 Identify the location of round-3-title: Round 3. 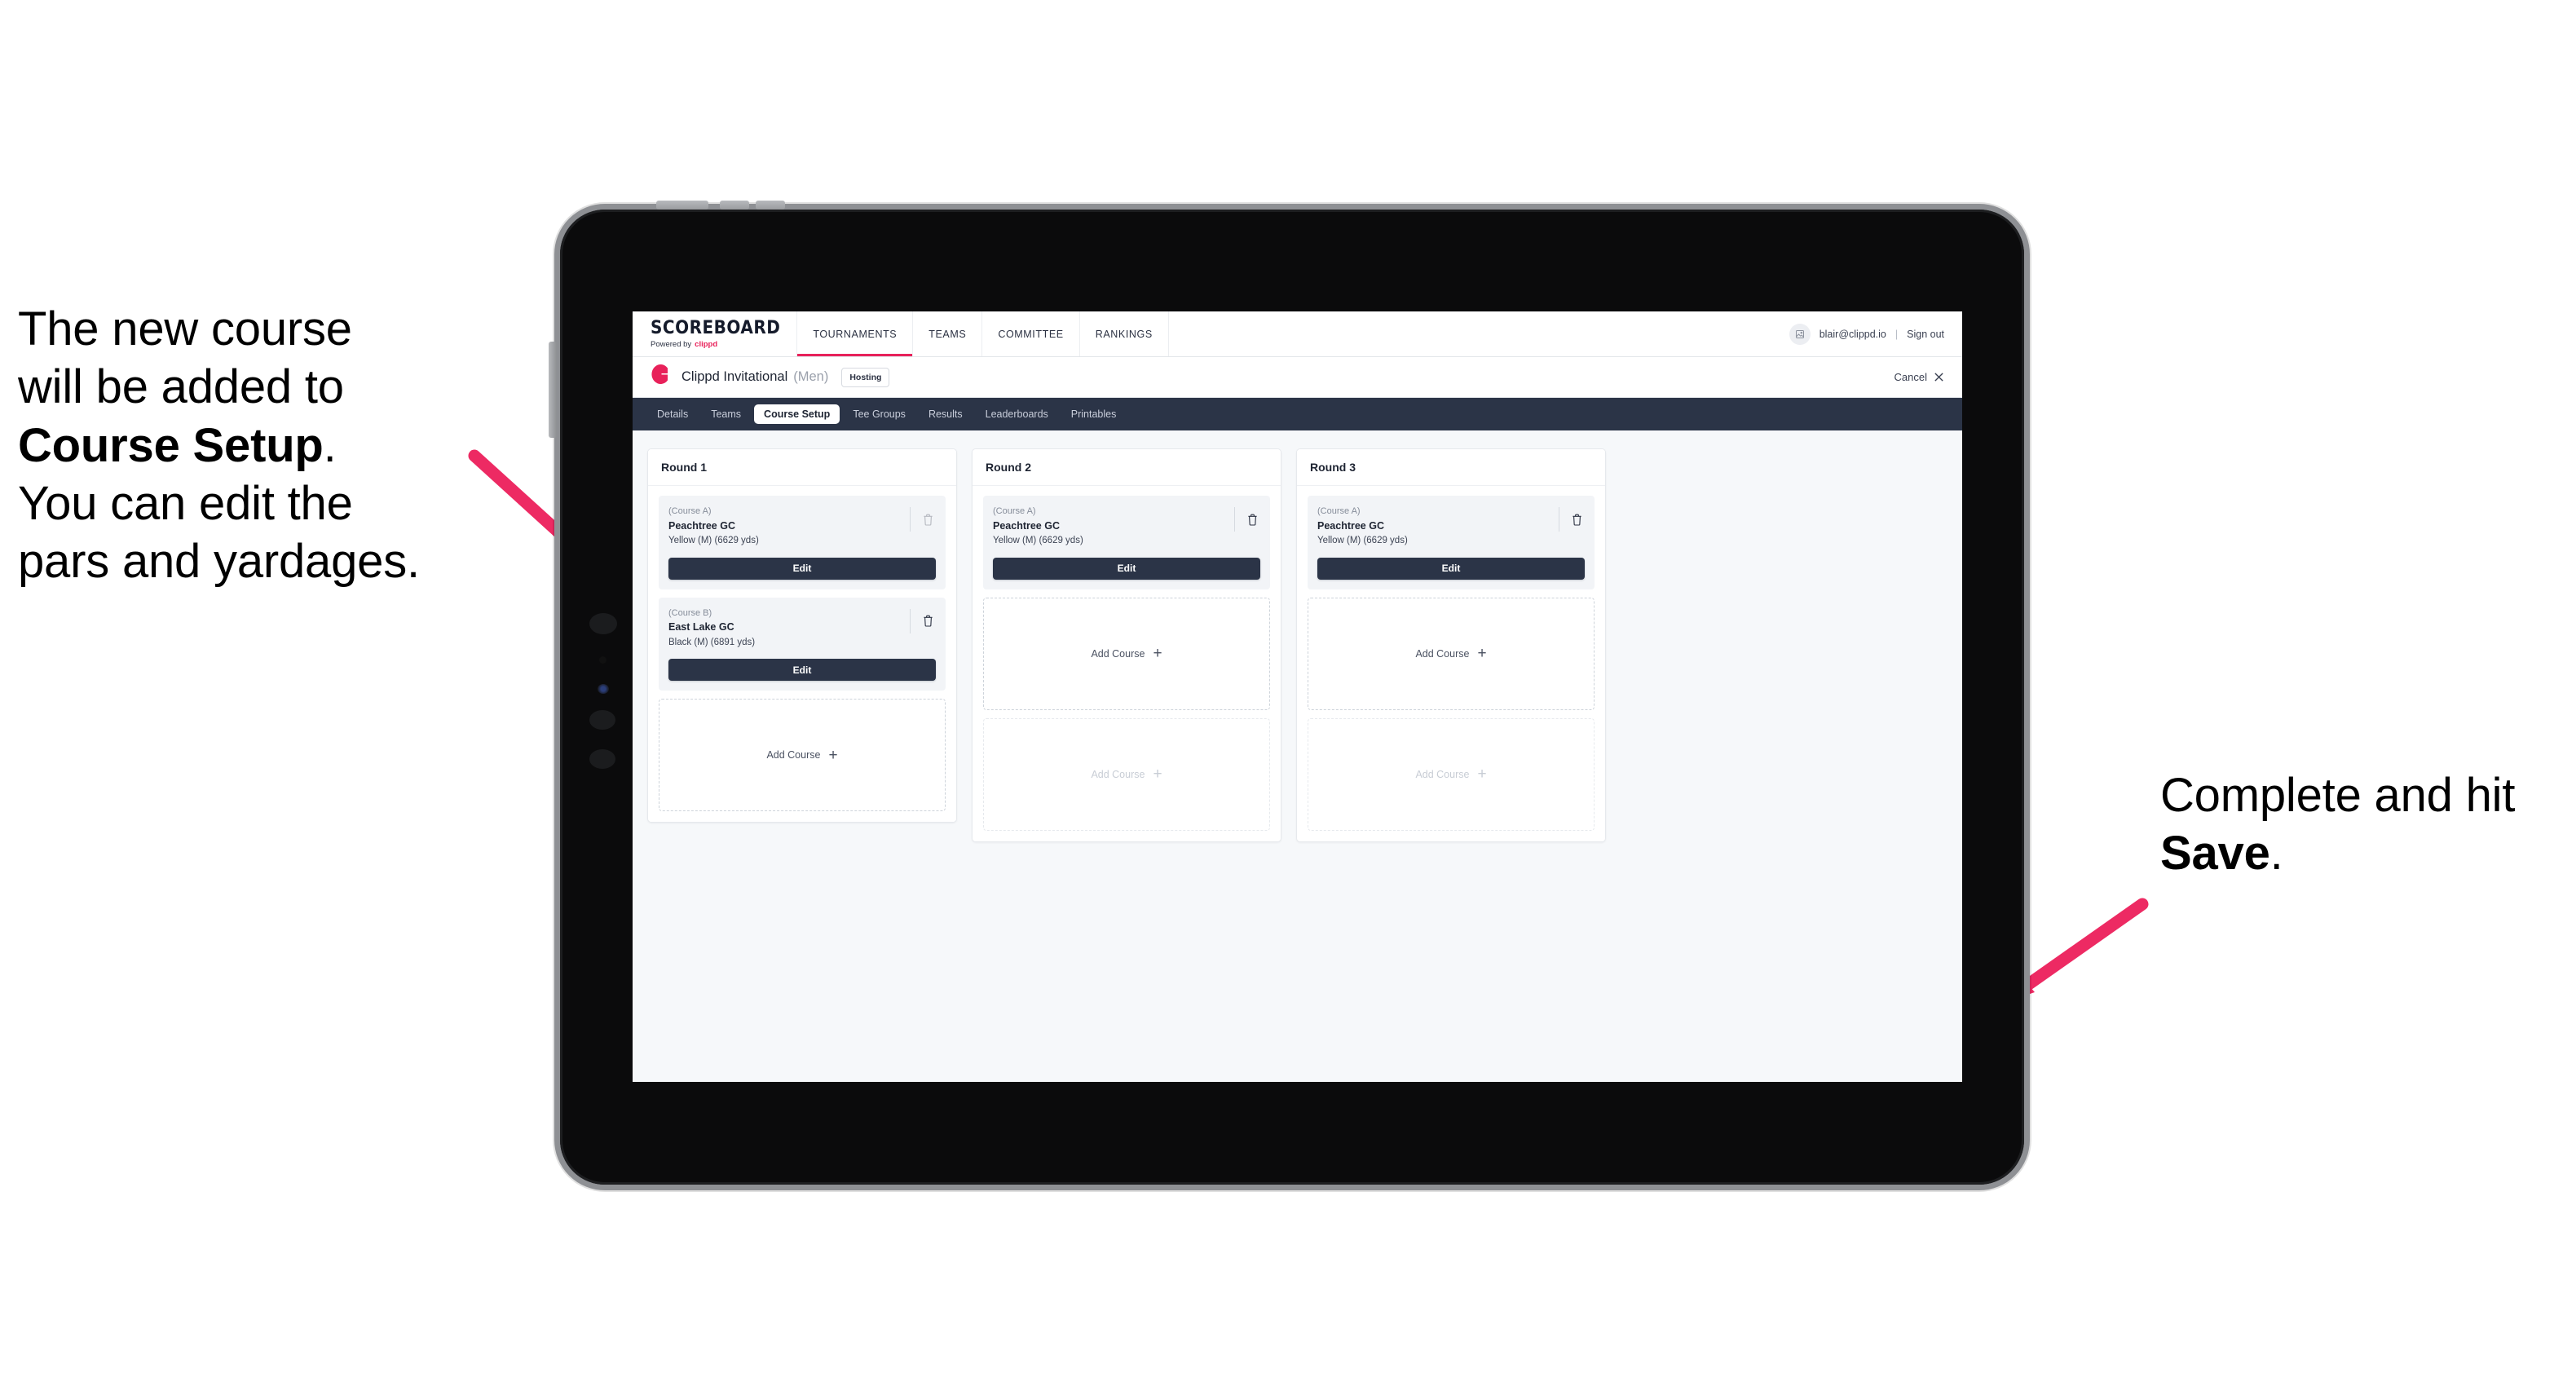
(1451, 467).